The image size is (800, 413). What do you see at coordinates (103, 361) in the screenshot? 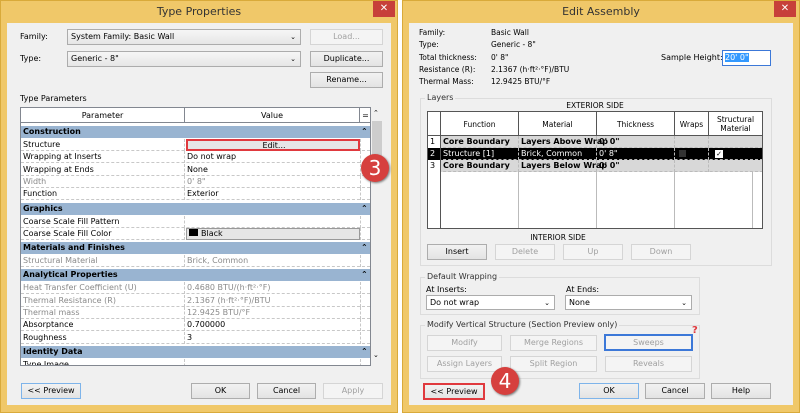
I see `parameter-name: Type Image` at bounding box center [103, 361].